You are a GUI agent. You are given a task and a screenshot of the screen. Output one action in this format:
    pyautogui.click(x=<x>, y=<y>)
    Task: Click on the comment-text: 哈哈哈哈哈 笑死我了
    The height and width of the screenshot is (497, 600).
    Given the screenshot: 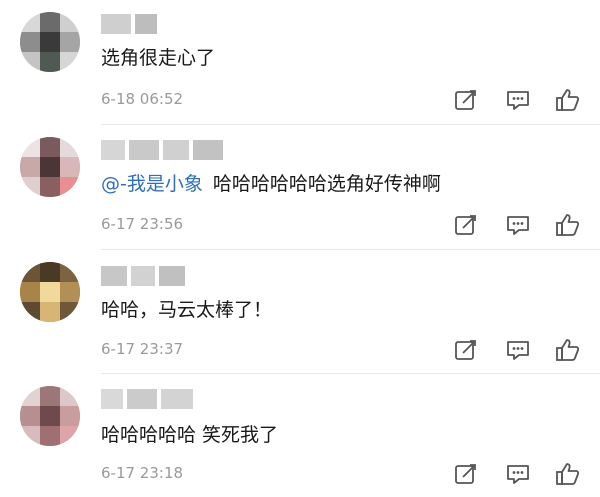 What is the action you would take?
    pyautogui.click(x=190, y=435)
    